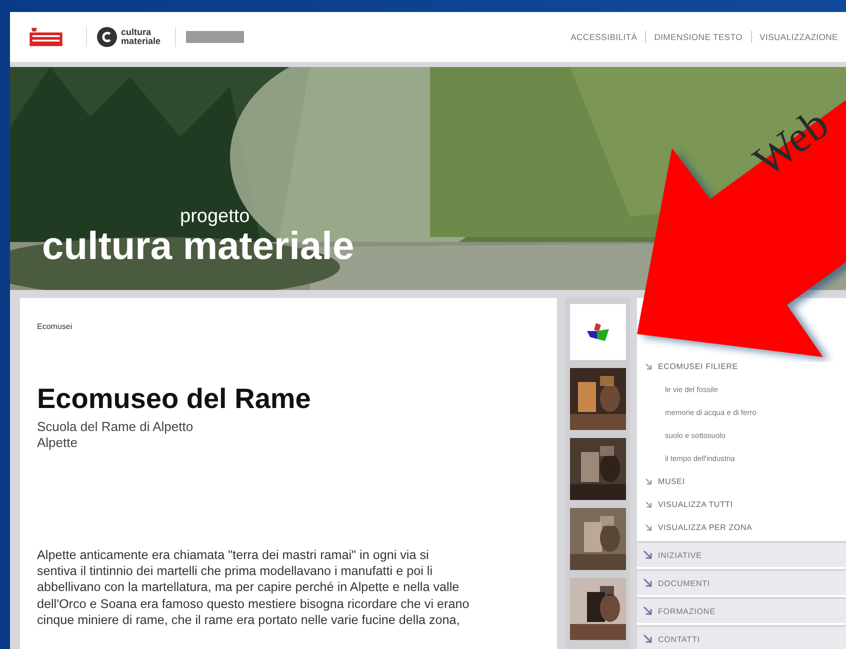  Describe the element at coordinates (198, 247) in the screenshot. I see `hero-title: cultura materiale` at that location.